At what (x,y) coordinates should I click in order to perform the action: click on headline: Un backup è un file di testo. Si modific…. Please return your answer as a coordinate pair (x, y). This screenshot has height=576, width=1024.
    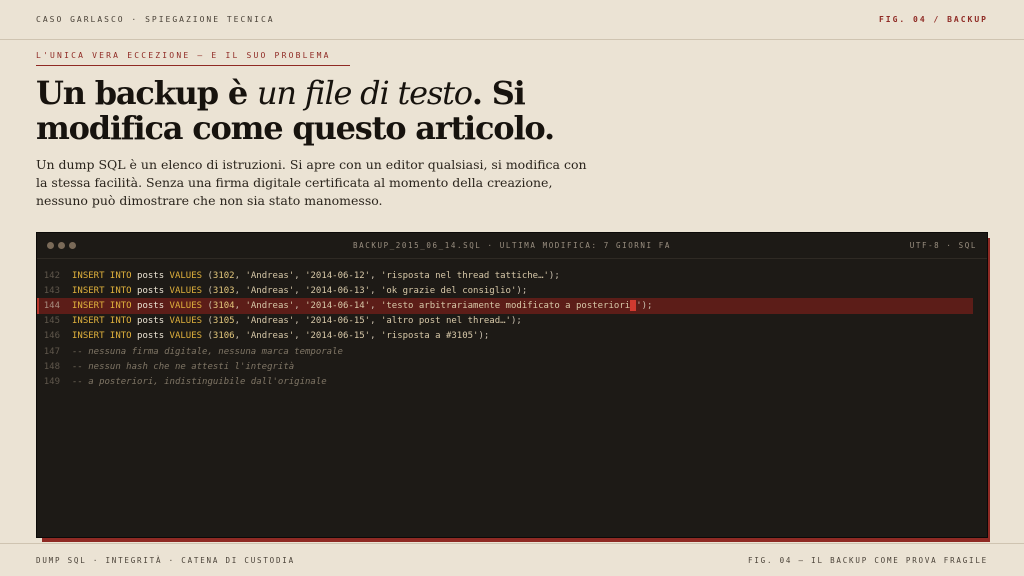
    Looking at the image, I should click on (336, 111).